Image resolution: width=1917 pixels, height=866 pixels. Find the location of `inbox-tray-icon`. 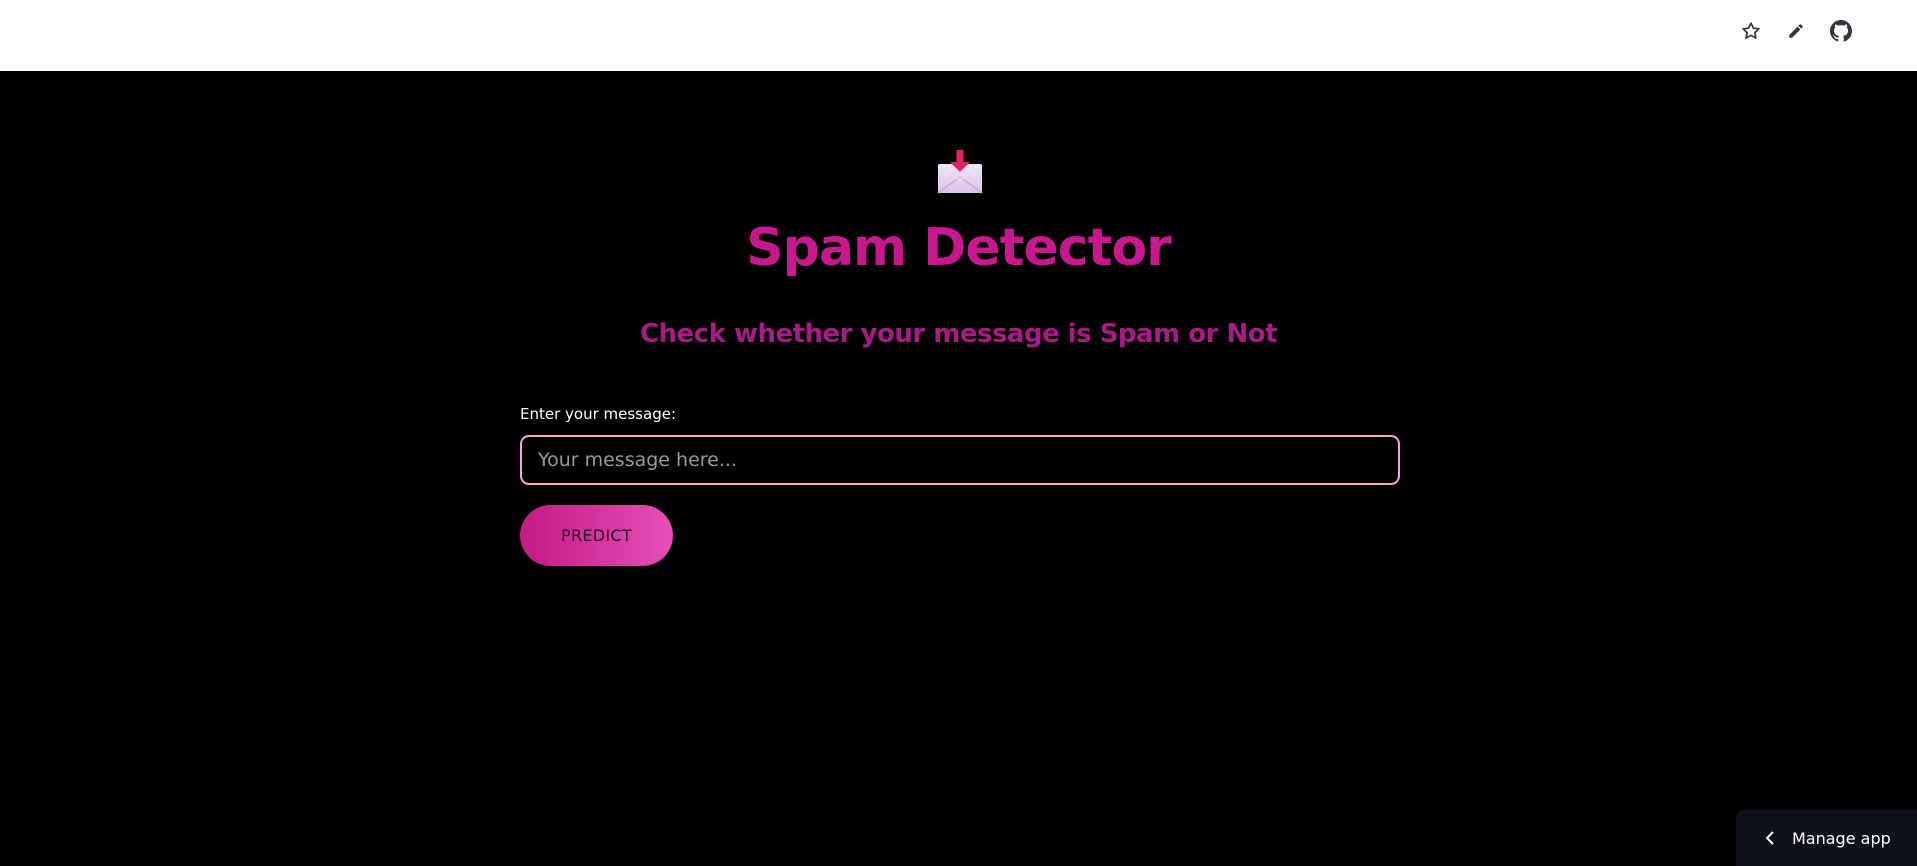

inbox-tray-icon is located at coordinates (960, 172).